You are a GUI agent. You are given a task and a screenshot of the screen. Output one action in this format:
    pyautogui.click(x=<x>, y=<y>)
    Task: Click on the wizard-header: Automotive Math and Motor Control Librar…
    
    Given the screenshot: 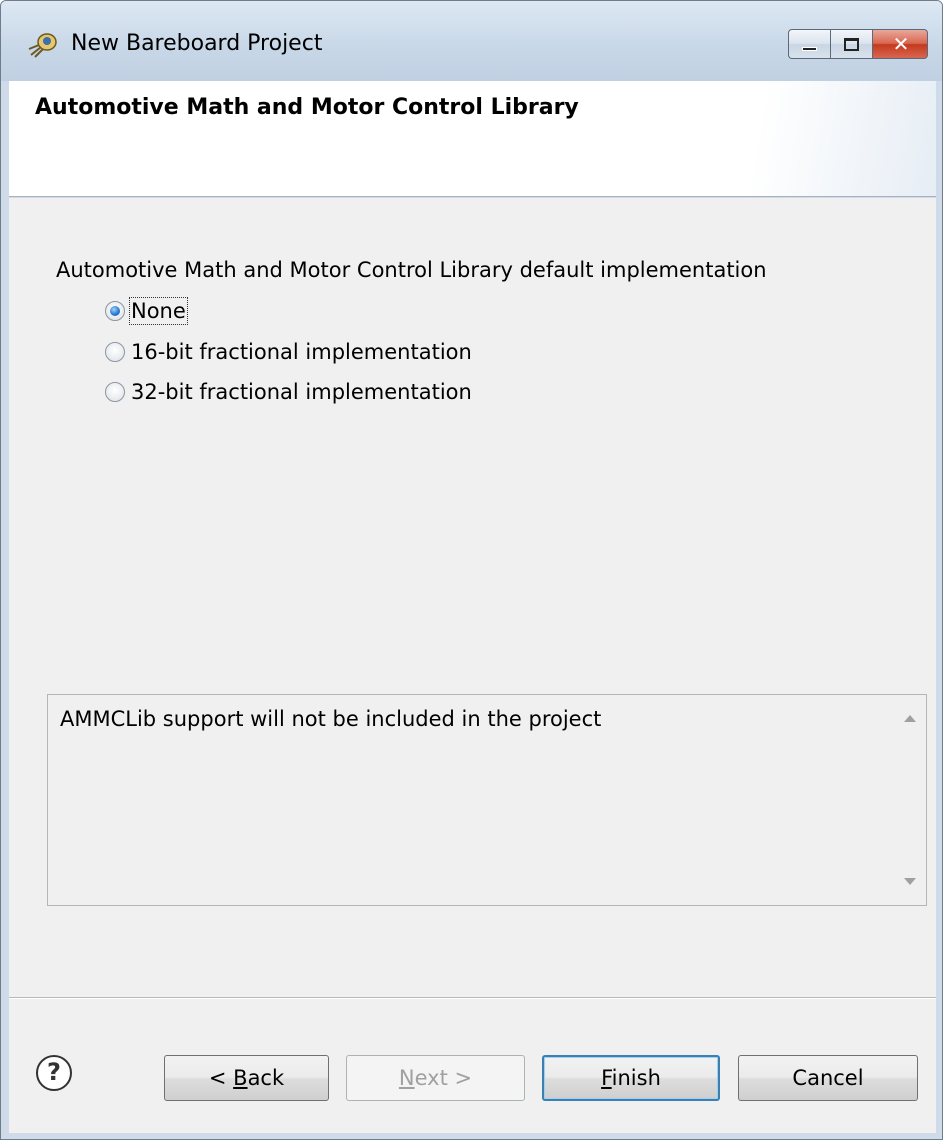 What is the action you would take?
    pyautogui.click(x=472, y=139)
    